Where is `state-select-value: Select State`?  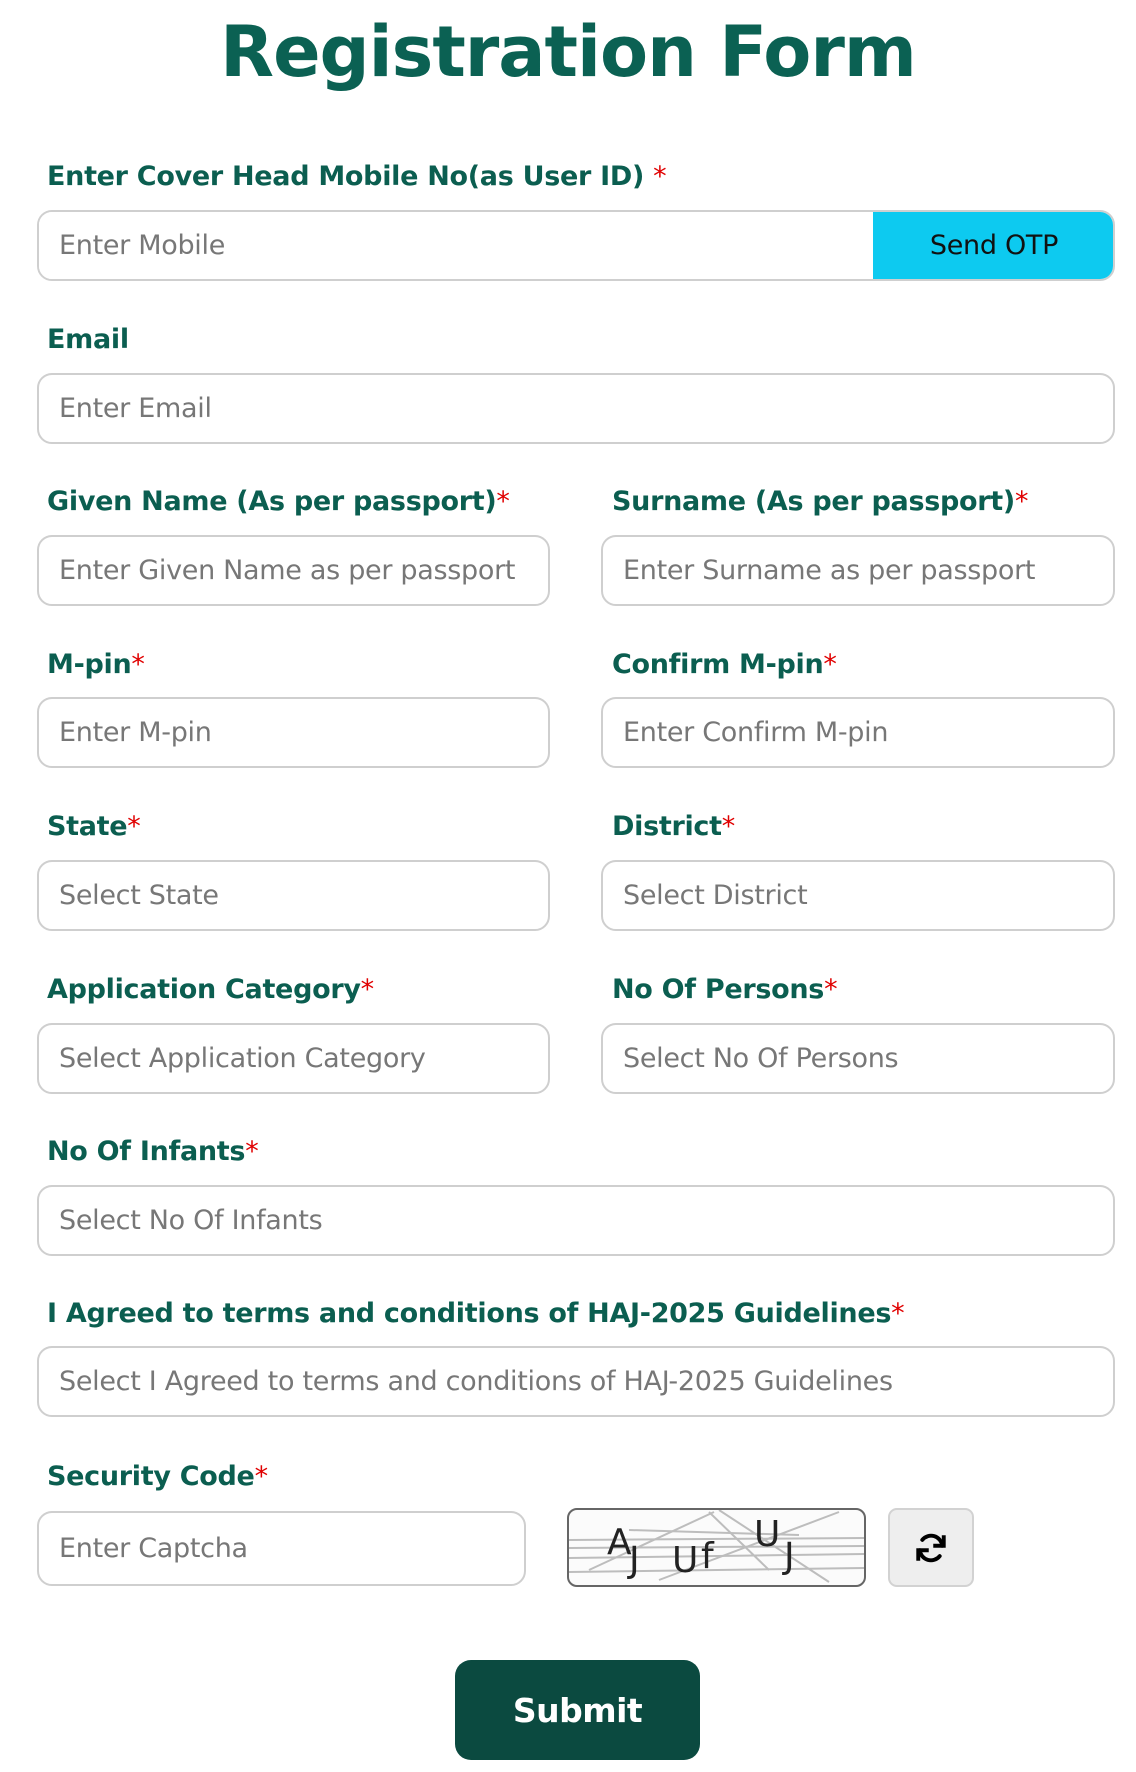
state-select-value: Select State is located at coordinates (139, 895).